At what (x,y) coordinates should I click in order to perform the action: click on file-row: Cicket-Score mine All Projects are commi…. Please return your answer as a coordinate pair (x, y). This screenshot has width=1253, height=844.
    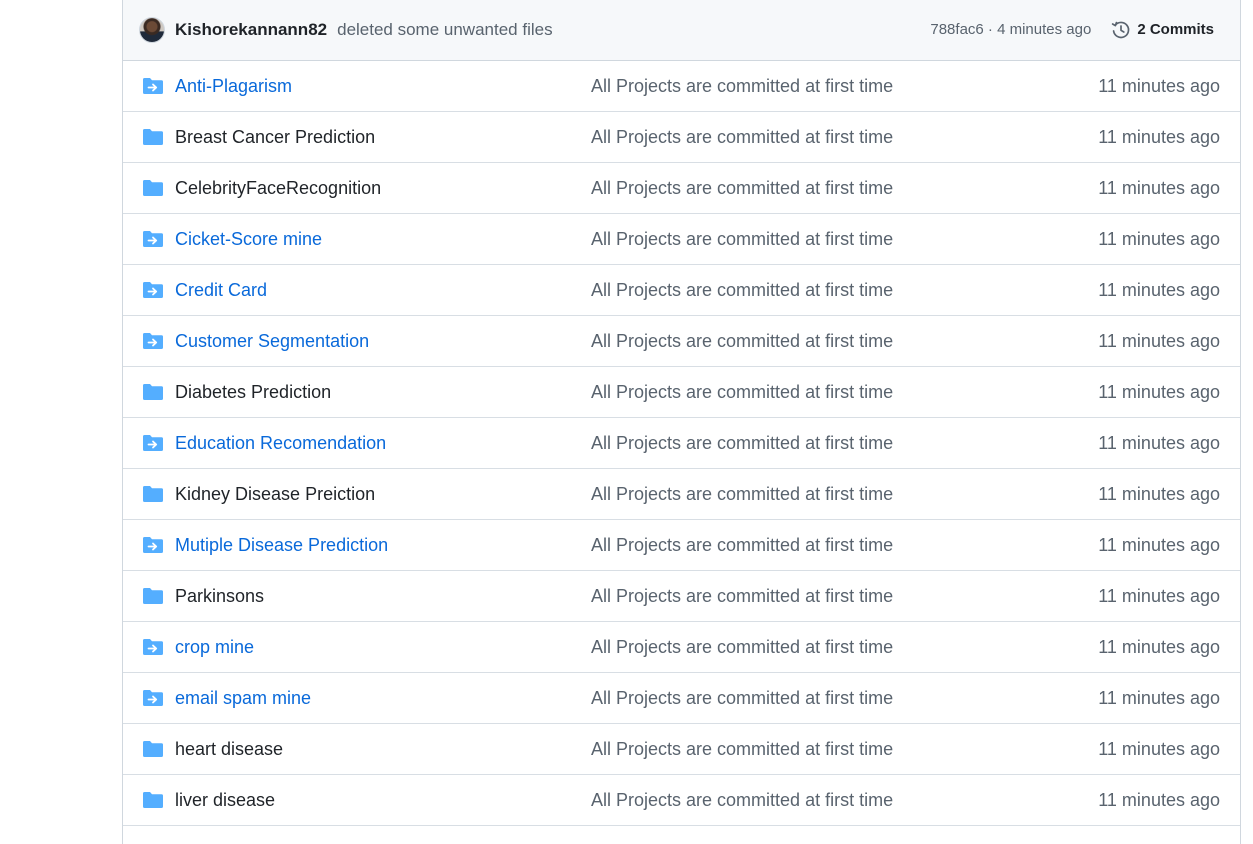
    Looking at the image, I should click on (681, 239).